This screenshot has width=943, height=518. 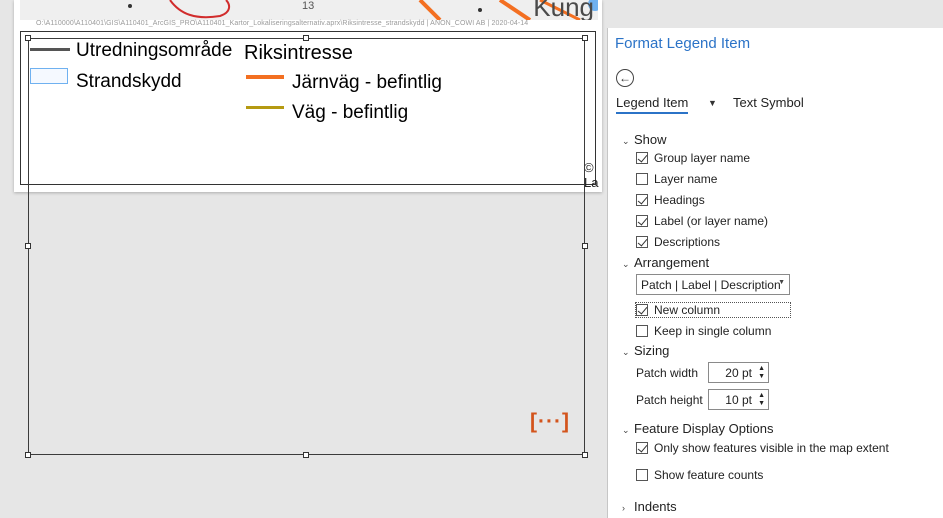 What do you see at coordinates (550, 422) in the screenshot?
I see `overflow-indicator: [···]` at bounding box center [550, 422].